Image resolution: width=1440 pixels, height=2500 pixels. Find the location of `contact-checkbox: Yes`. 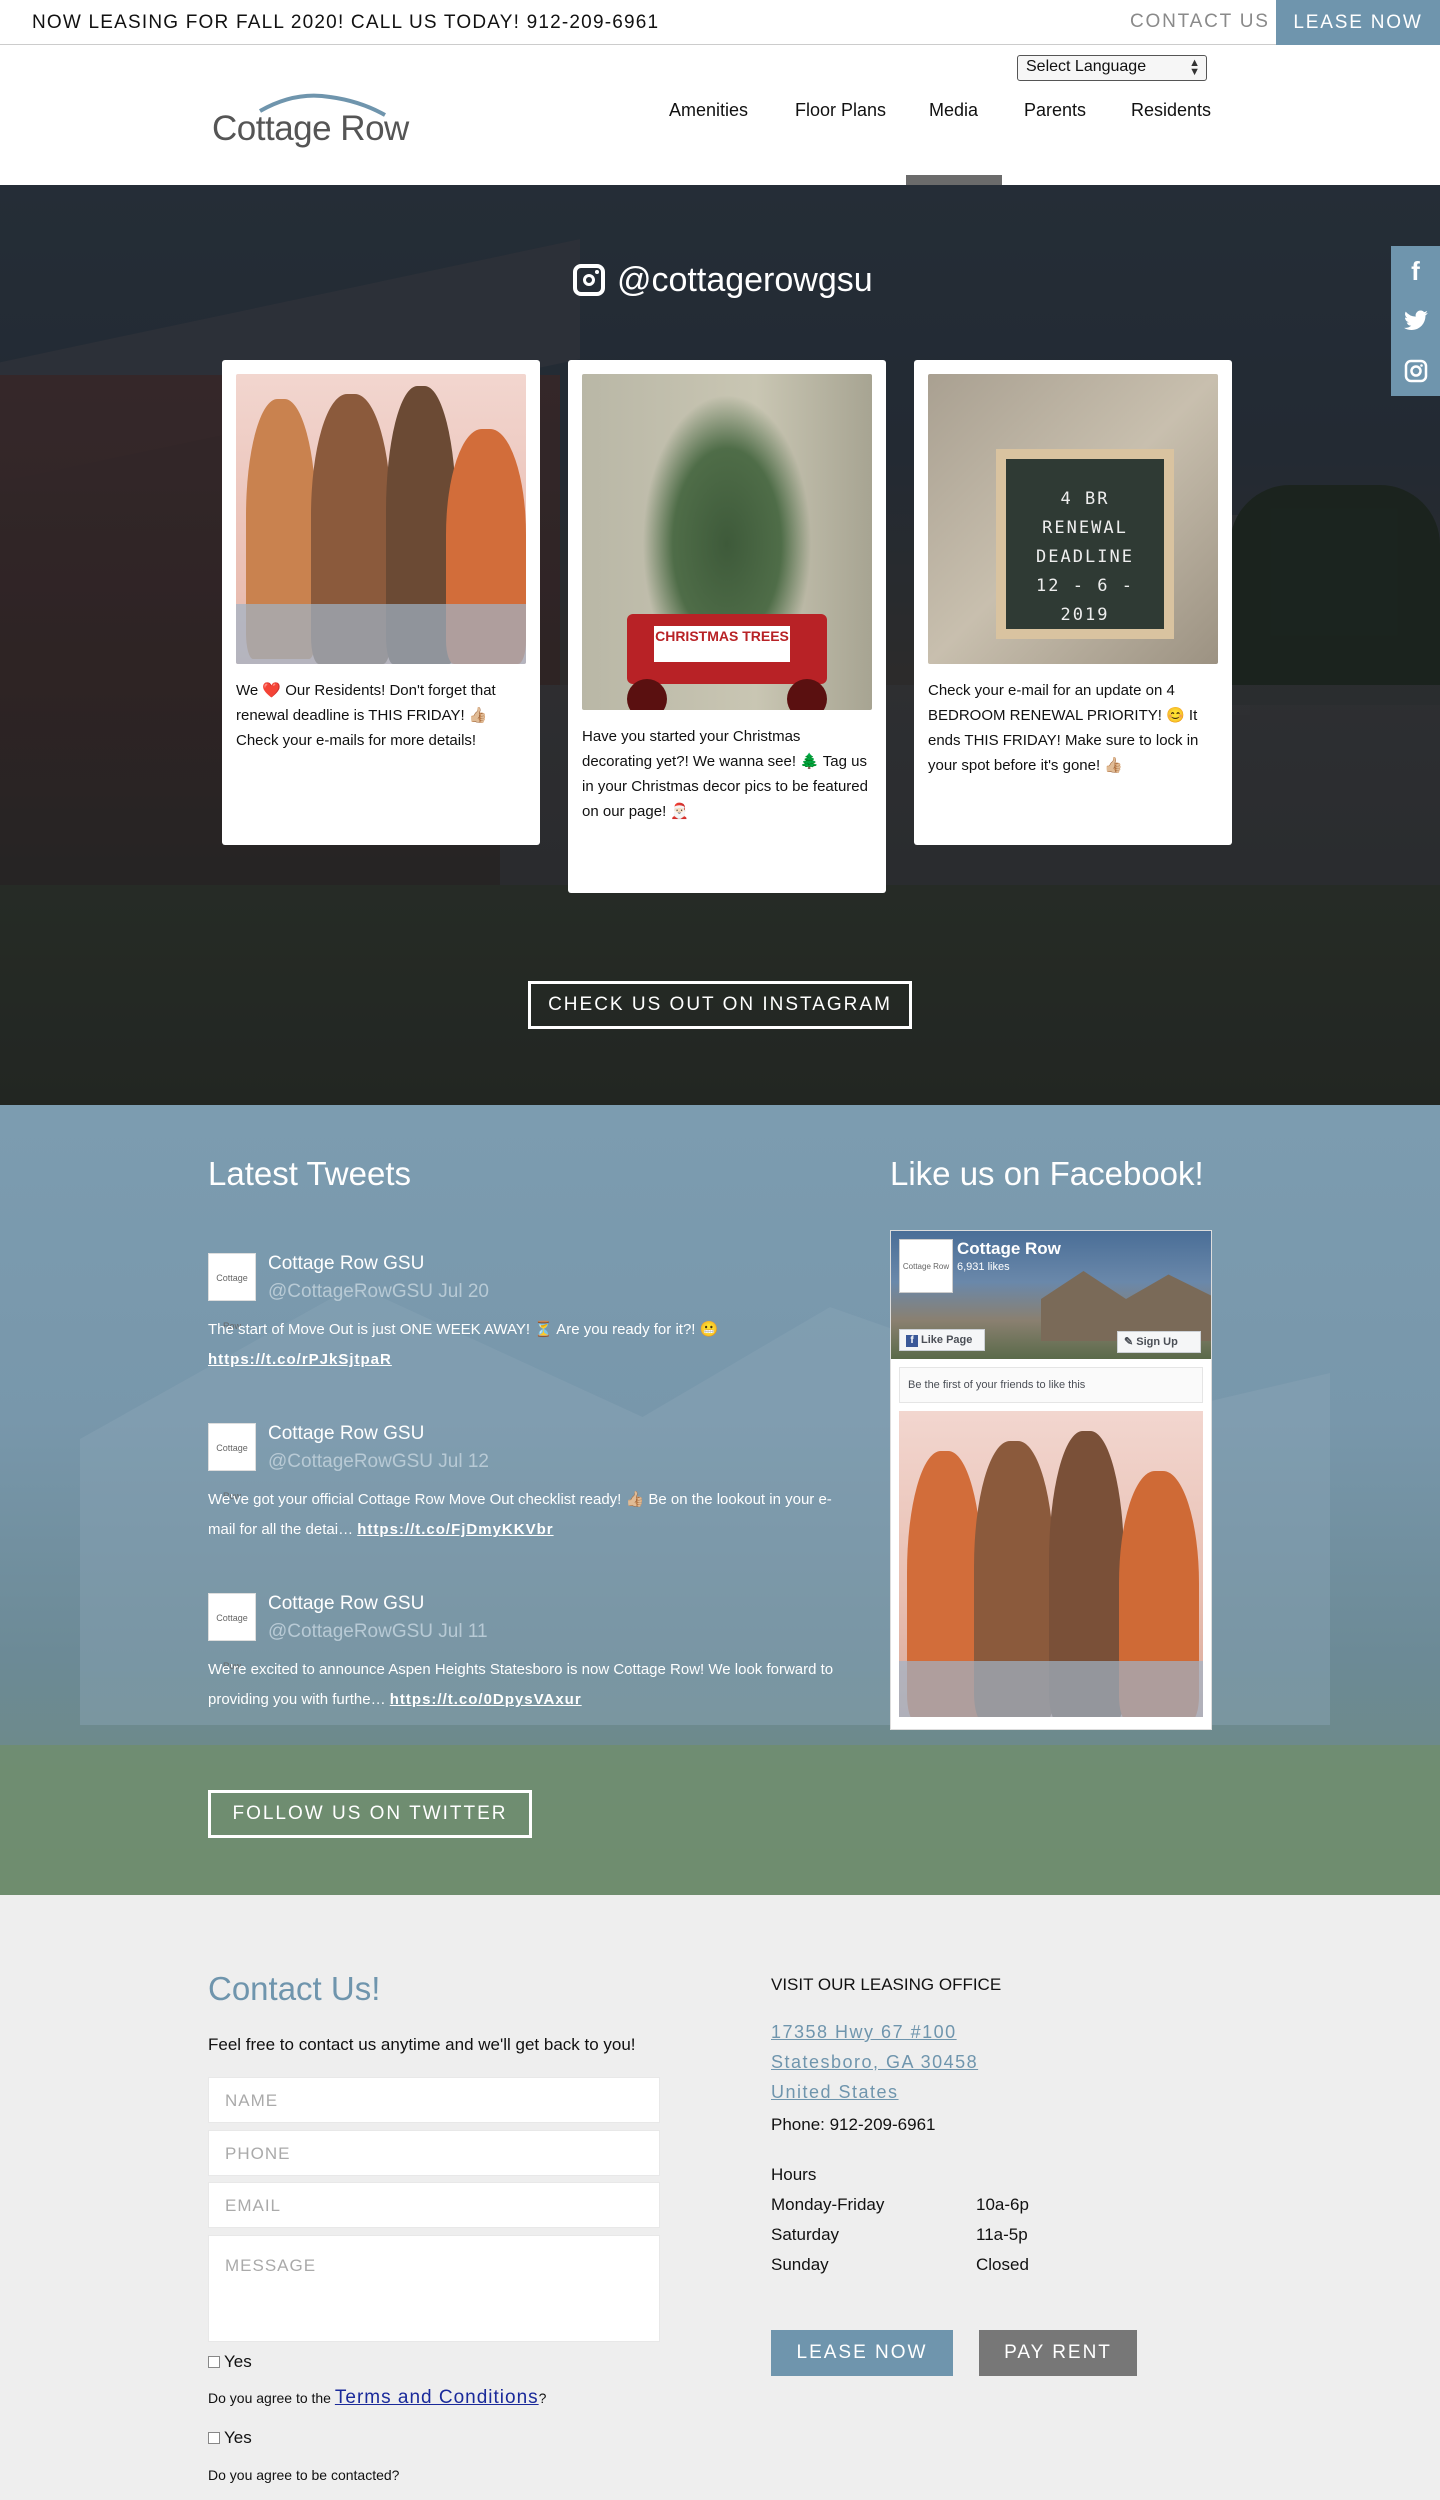

contact-checkbox: Yes is located at coordinates (230, 2438).